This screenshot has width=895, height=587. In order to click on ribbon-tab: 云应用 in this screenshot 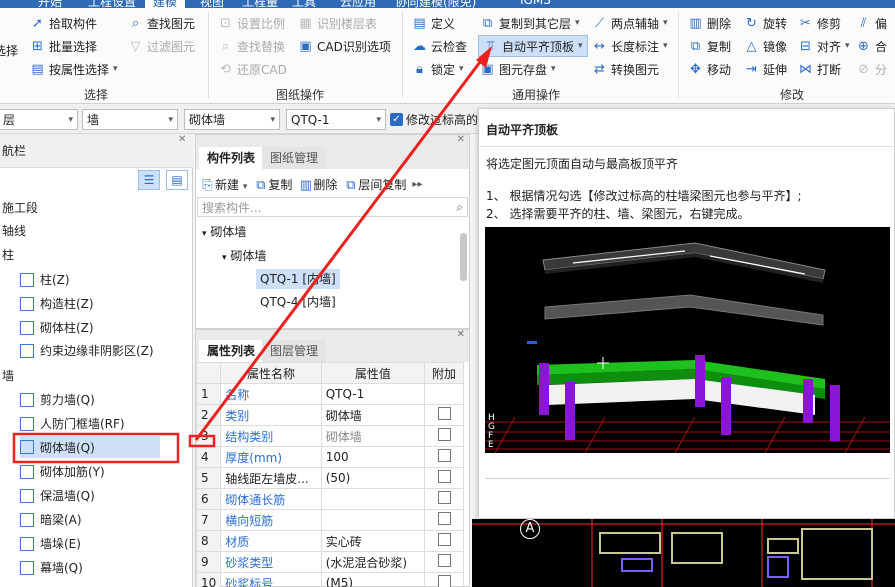, I will do `click(358, 4)`.